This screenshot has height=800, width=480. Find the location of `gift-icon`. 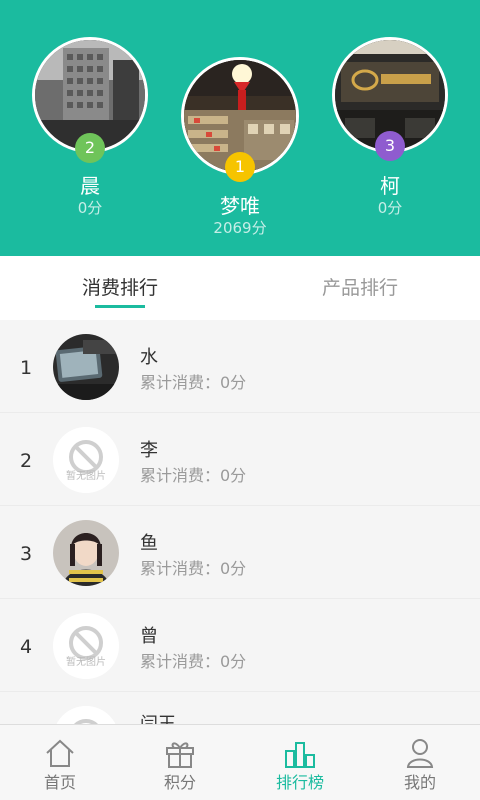

gift-icon is located at coordinates (180, 755).